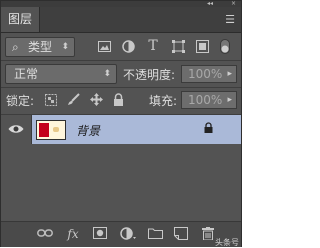  What do you see at coordinates (121, 20) in the screenshot?
I see `tab-bar: 图层 ☰` at bounding box center [121, 20].